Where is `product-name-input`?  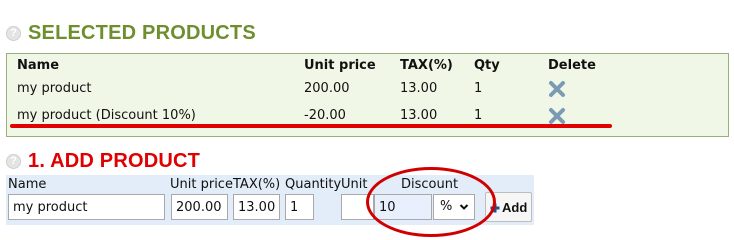 product-name-input is located at coordinates (86, 207).